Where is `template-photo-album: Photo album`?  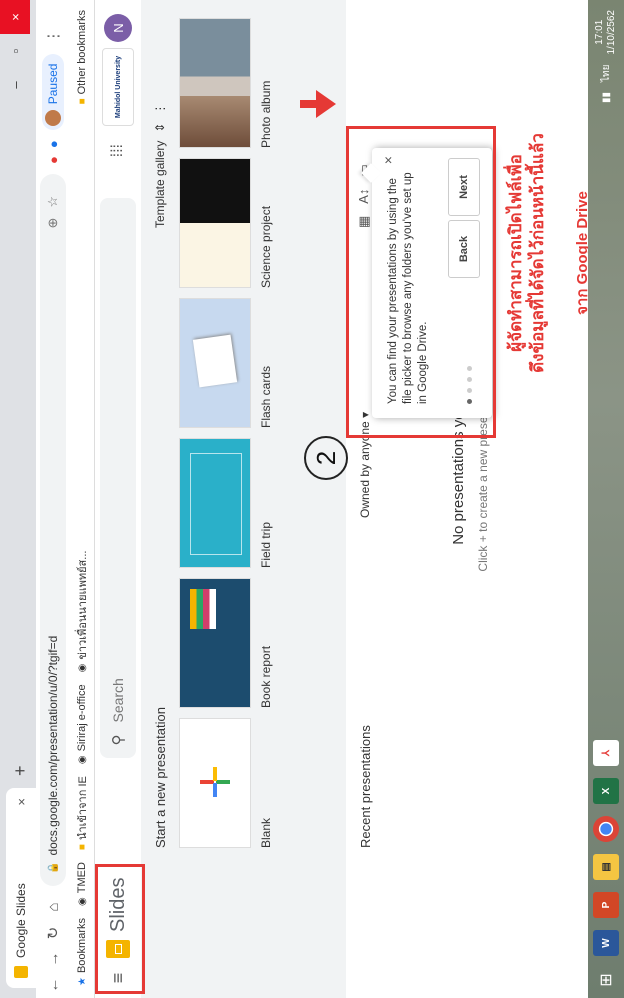
template-photo-album: Photo album is located at coordinates (226, 83).